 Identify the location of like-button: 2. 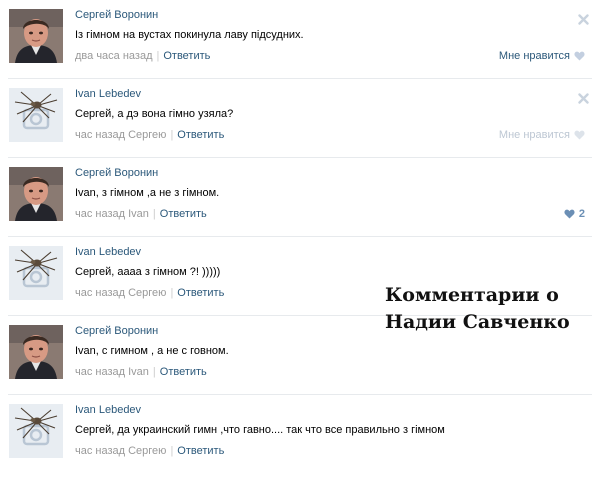
(574, 214).